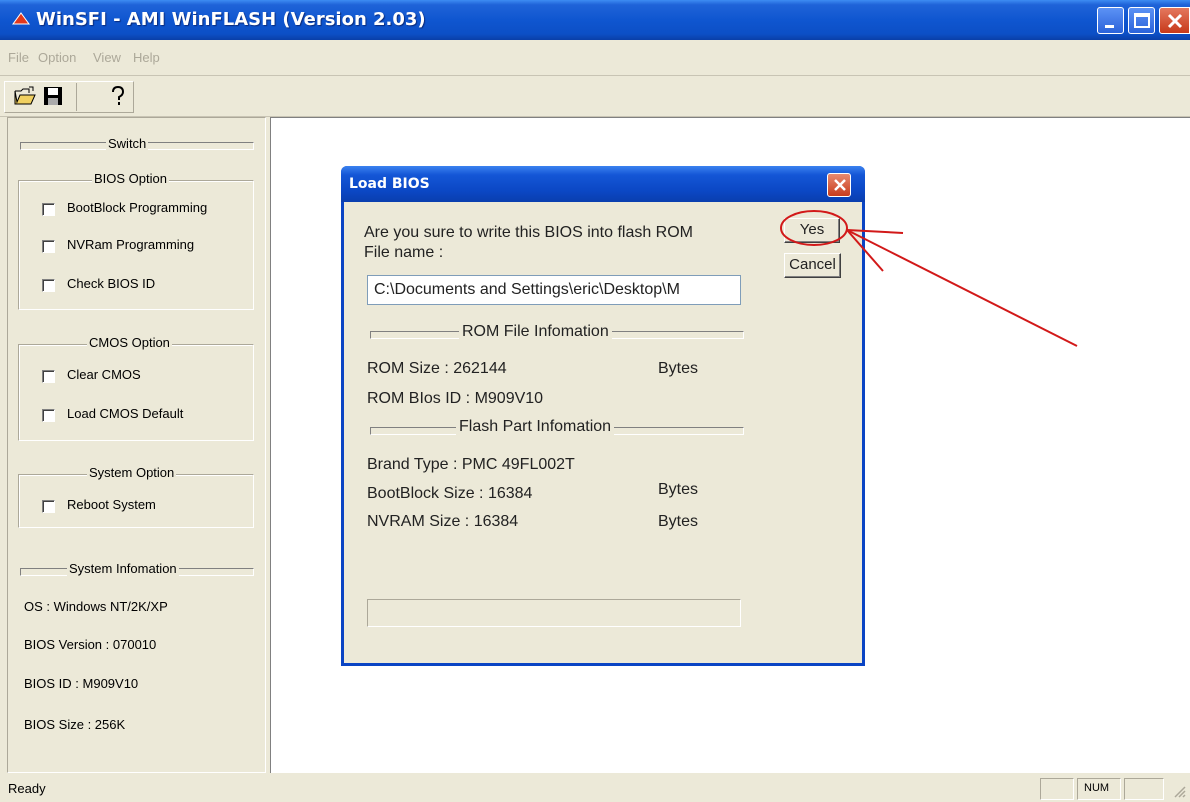 The width and height of the screenshot is (1190, 802). What do you see at coordinates (595, 788) in the screenshot?
I see `status-bar: Ready NUM` at bounding box center [595, 788].